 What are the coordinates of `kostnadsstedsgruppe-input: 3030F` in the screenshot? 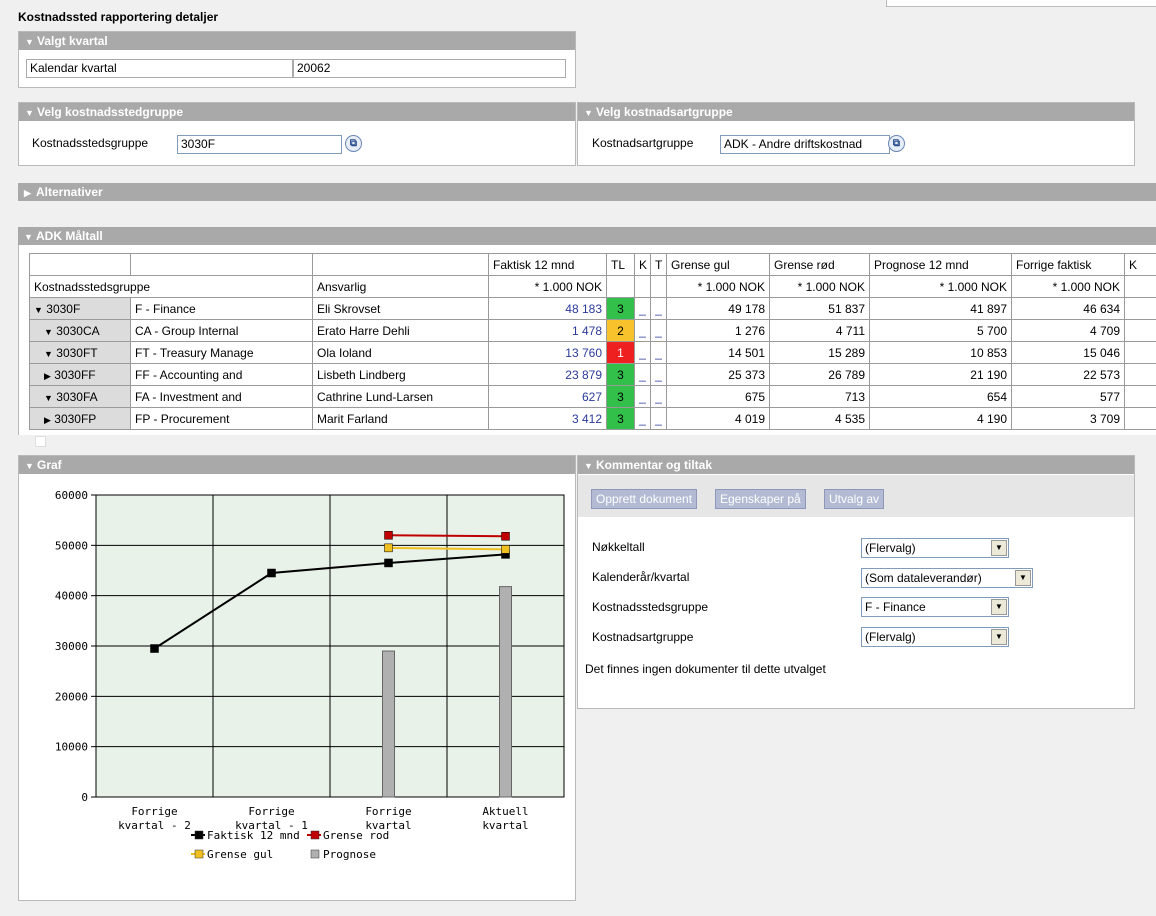 It's located at (259, 144).